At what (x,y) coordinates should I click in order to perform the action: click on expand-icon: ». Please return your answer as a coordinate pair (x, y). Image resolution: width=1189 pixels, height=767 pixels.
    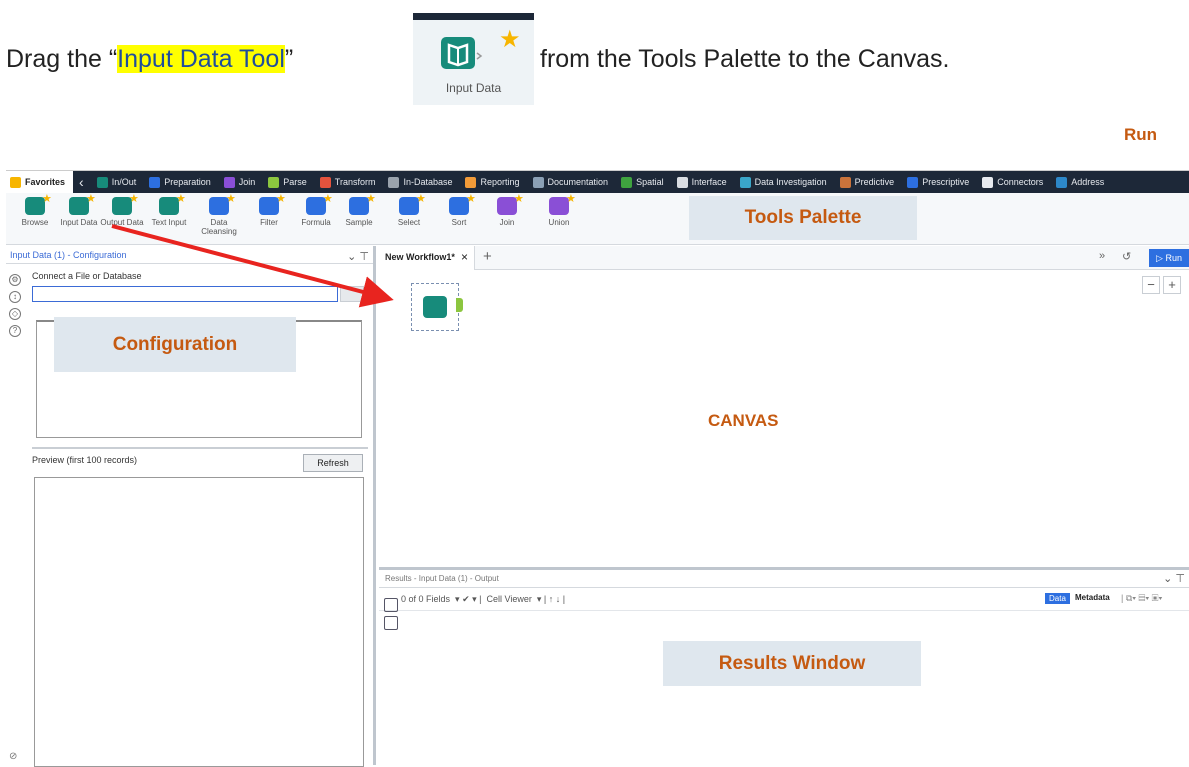
    Looking at the image, I should click on (1102, 256).